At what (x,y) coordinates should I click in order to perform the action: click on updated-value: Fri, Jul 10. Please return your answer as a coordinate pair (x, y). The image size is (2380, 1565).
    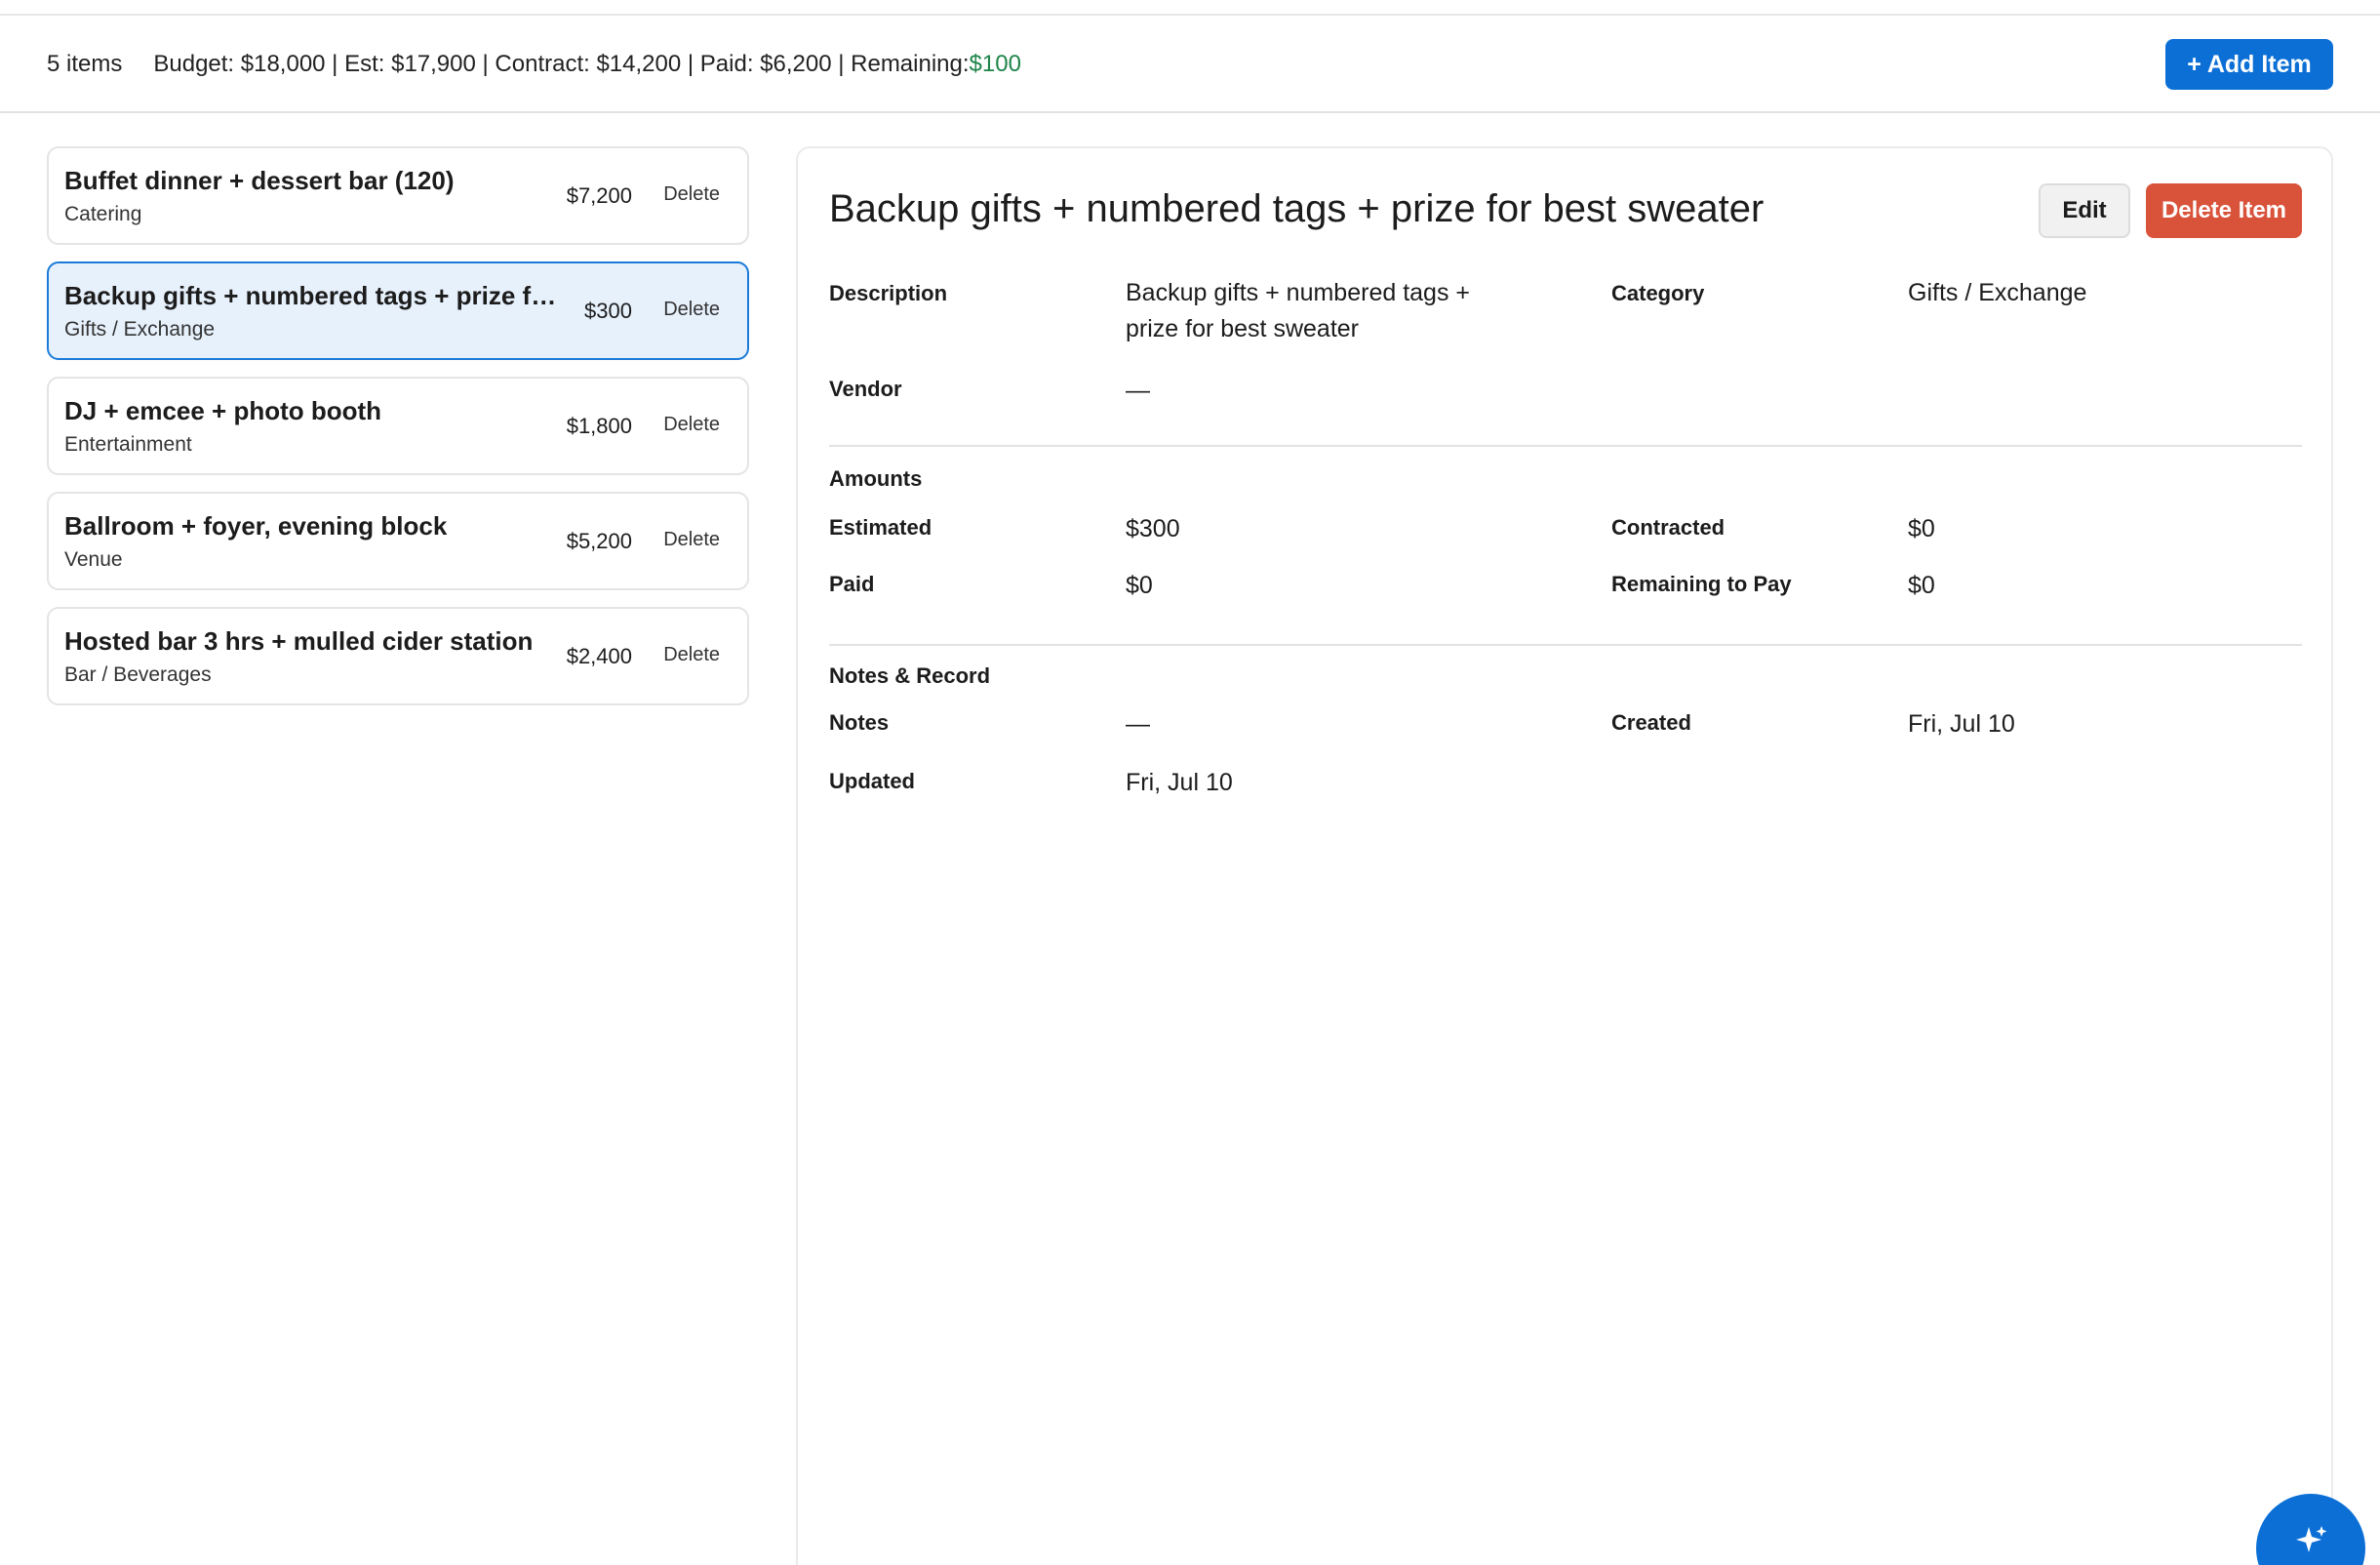
    Looking at the image, I should click on (1179, 782).